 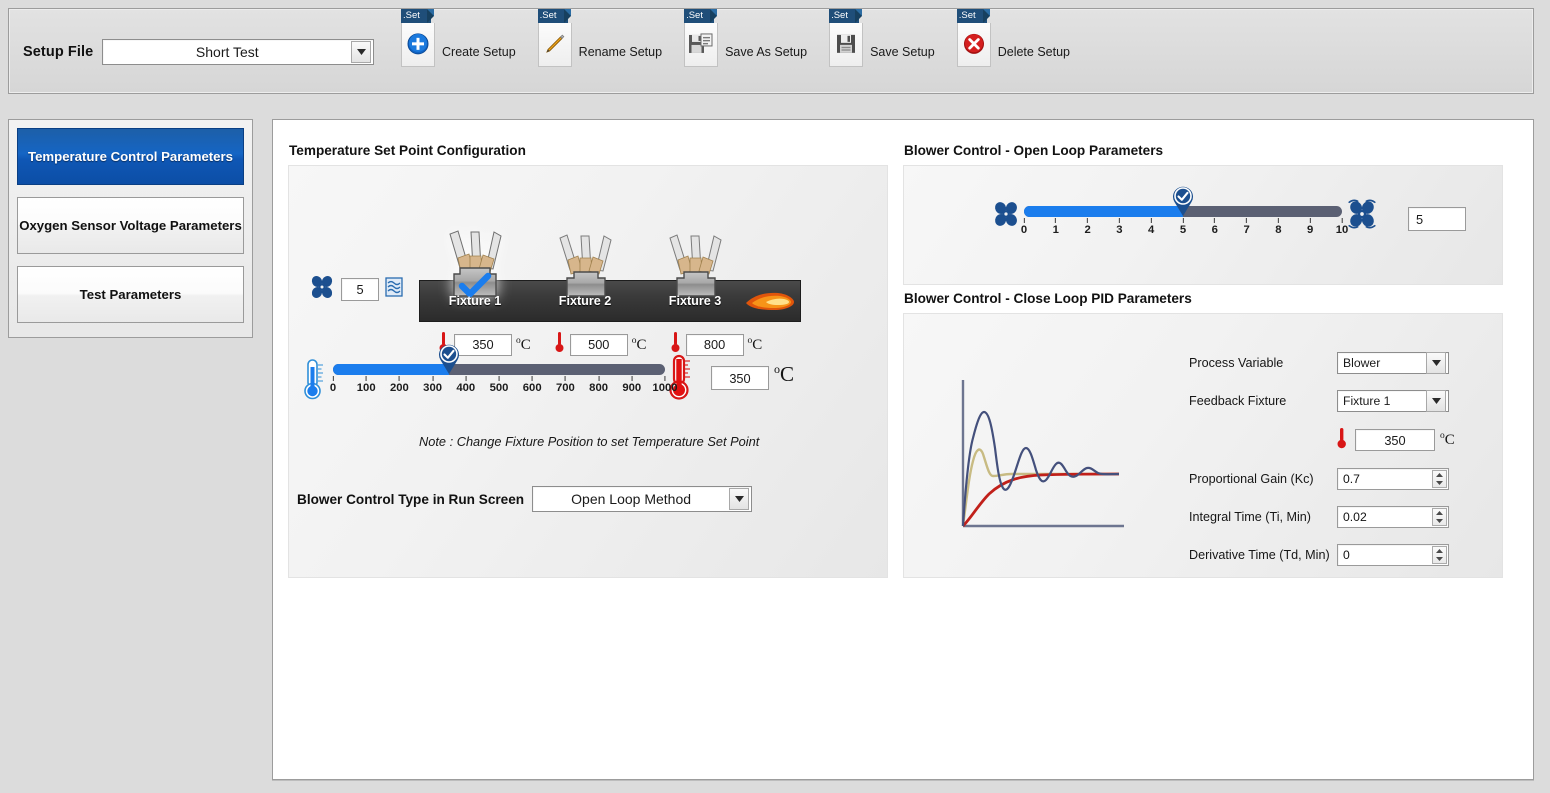 I want to click on sidebar-item-label: Oxygen Sensor Voltage Parameters, so click(x=130, y=225).